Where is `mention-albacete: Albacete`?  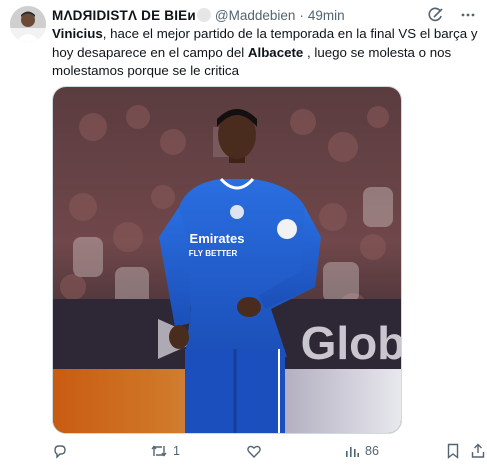
mention-albacete: Albacete is located at coordinates (275, 52).